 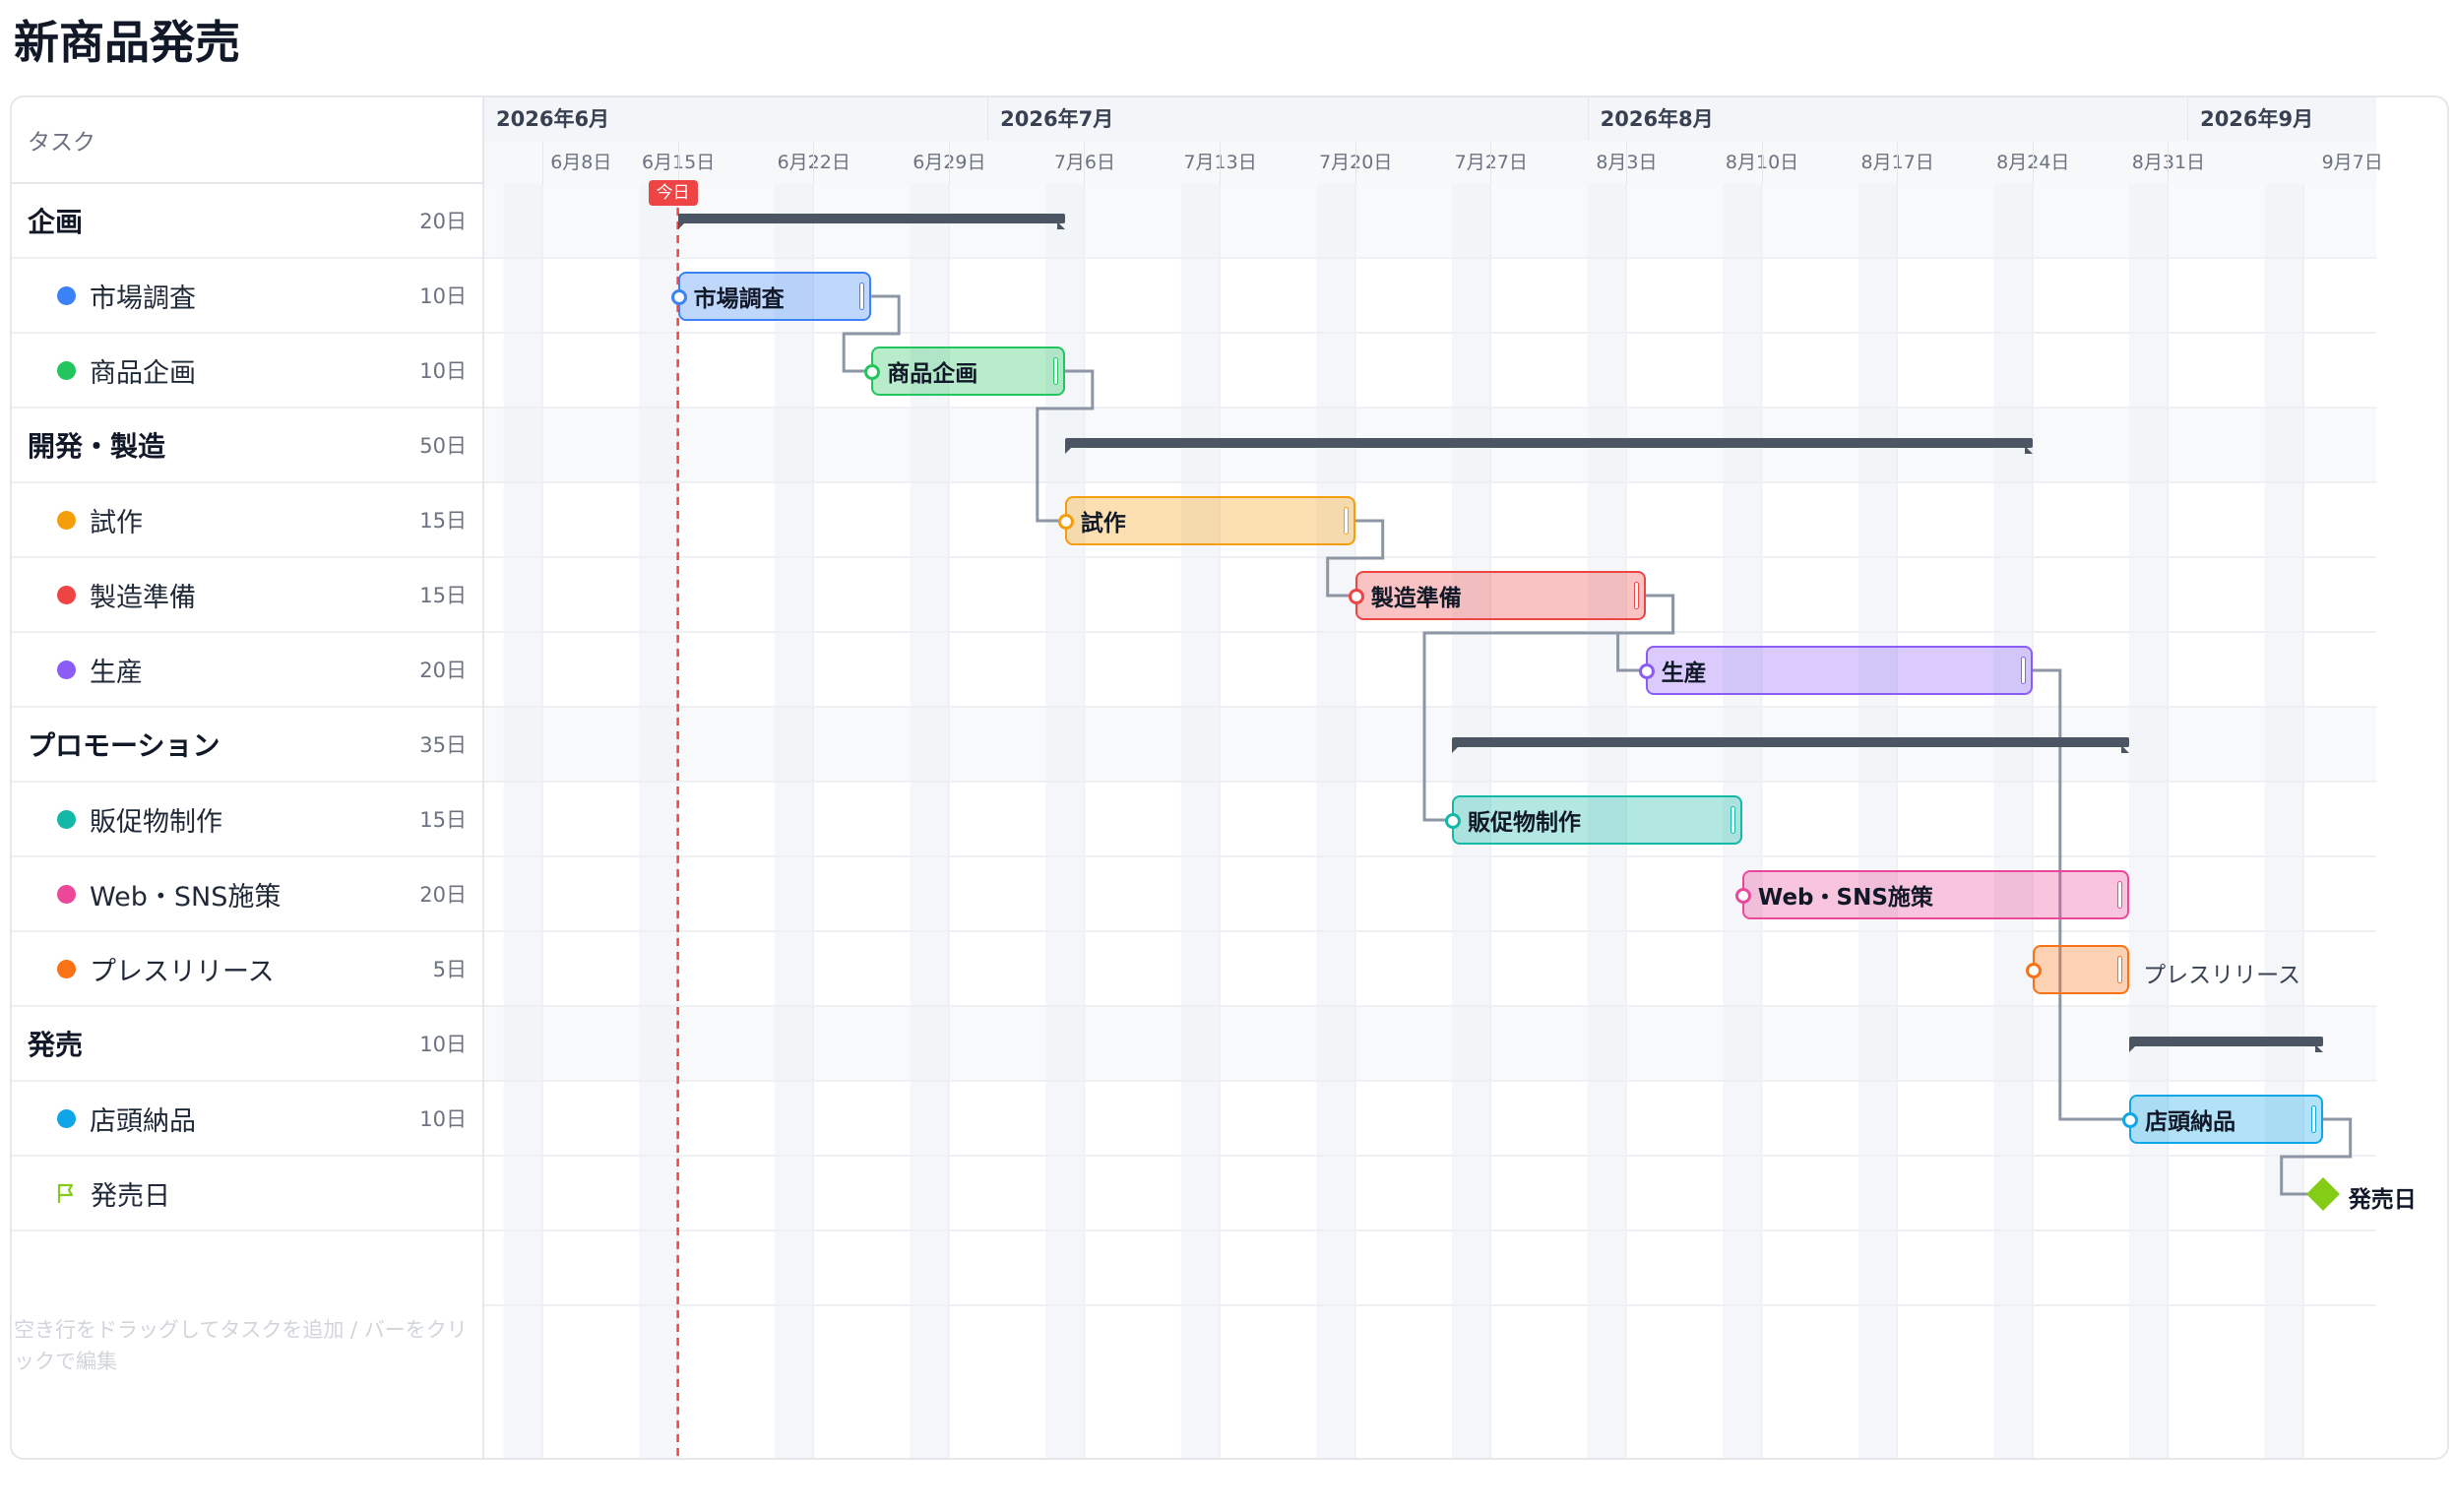 What do you see at coordinates (1524, 823) in the screenshot?
I see `task-bar-label: 販促物制作` at bounding box center [1524, 823].